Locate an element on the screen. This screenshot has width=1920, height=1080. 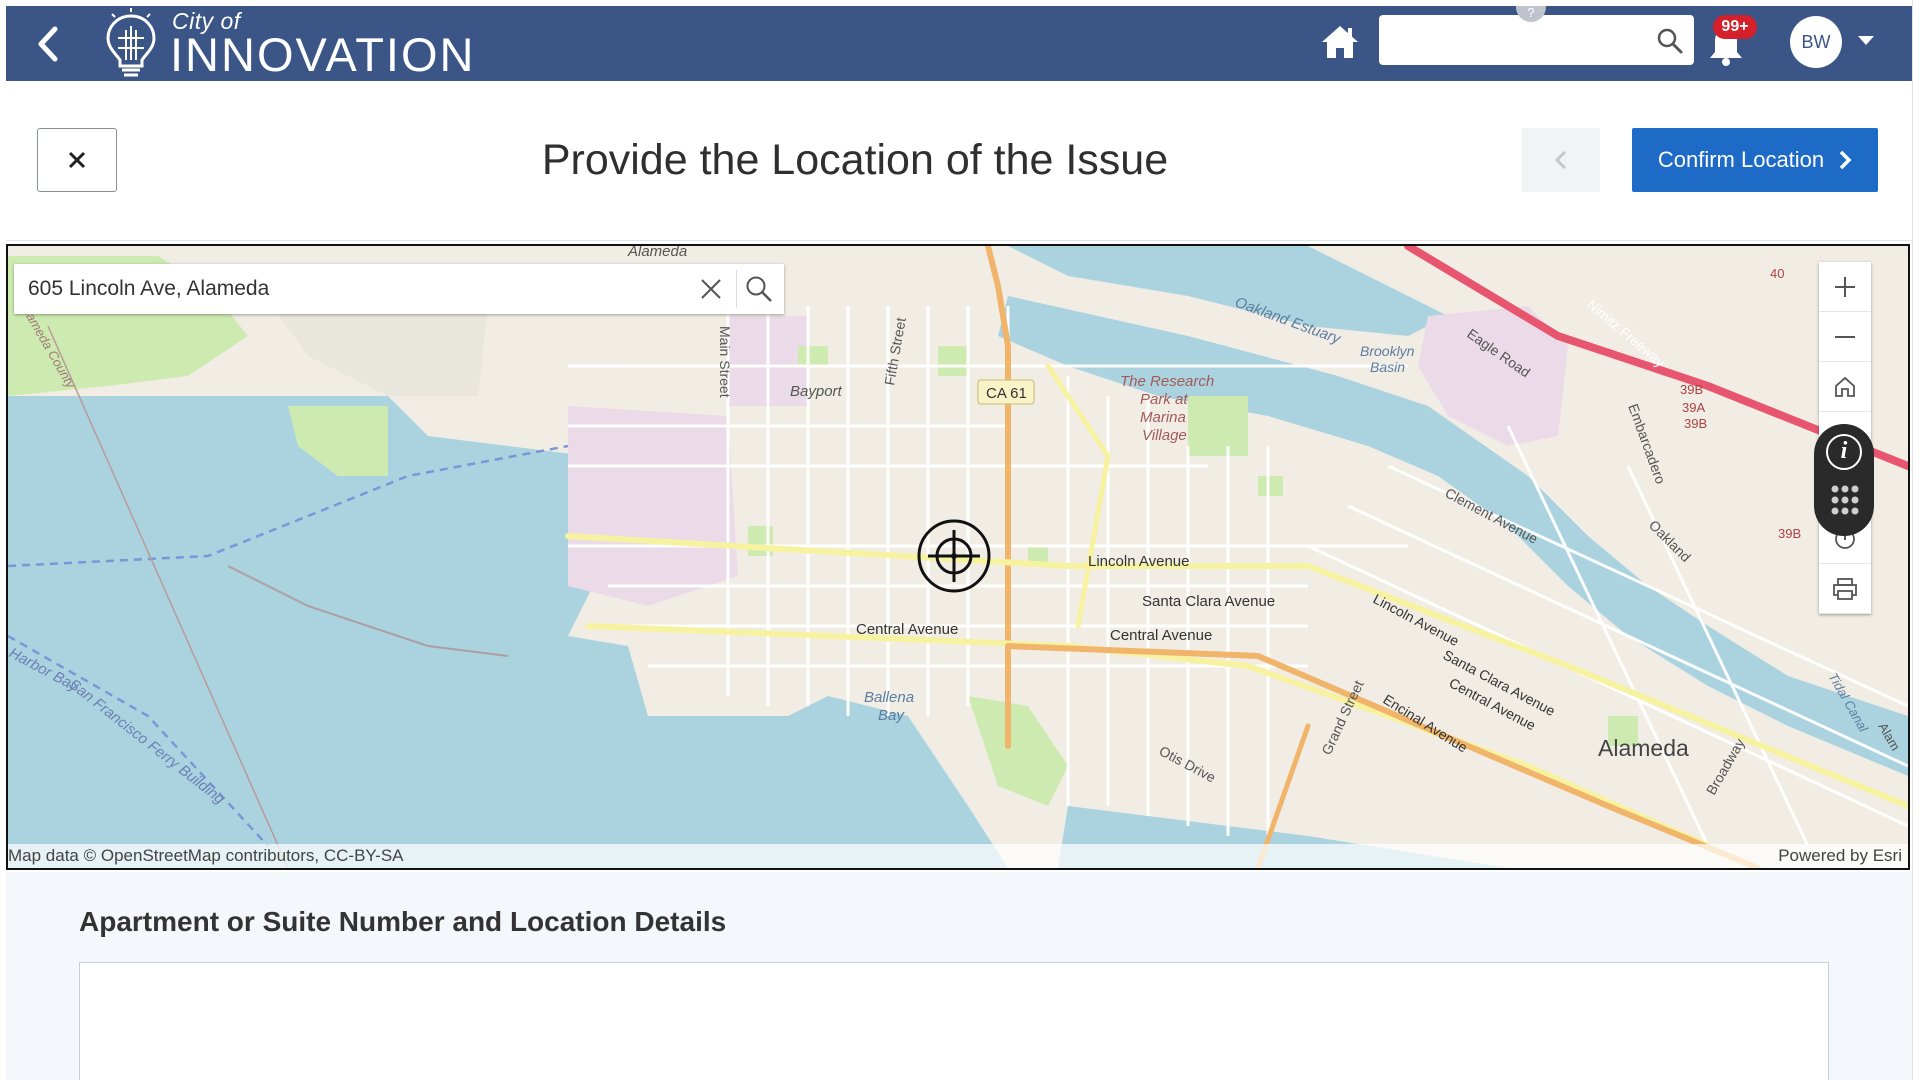
chevron-left-icon is located at coordinates (1560, 160).